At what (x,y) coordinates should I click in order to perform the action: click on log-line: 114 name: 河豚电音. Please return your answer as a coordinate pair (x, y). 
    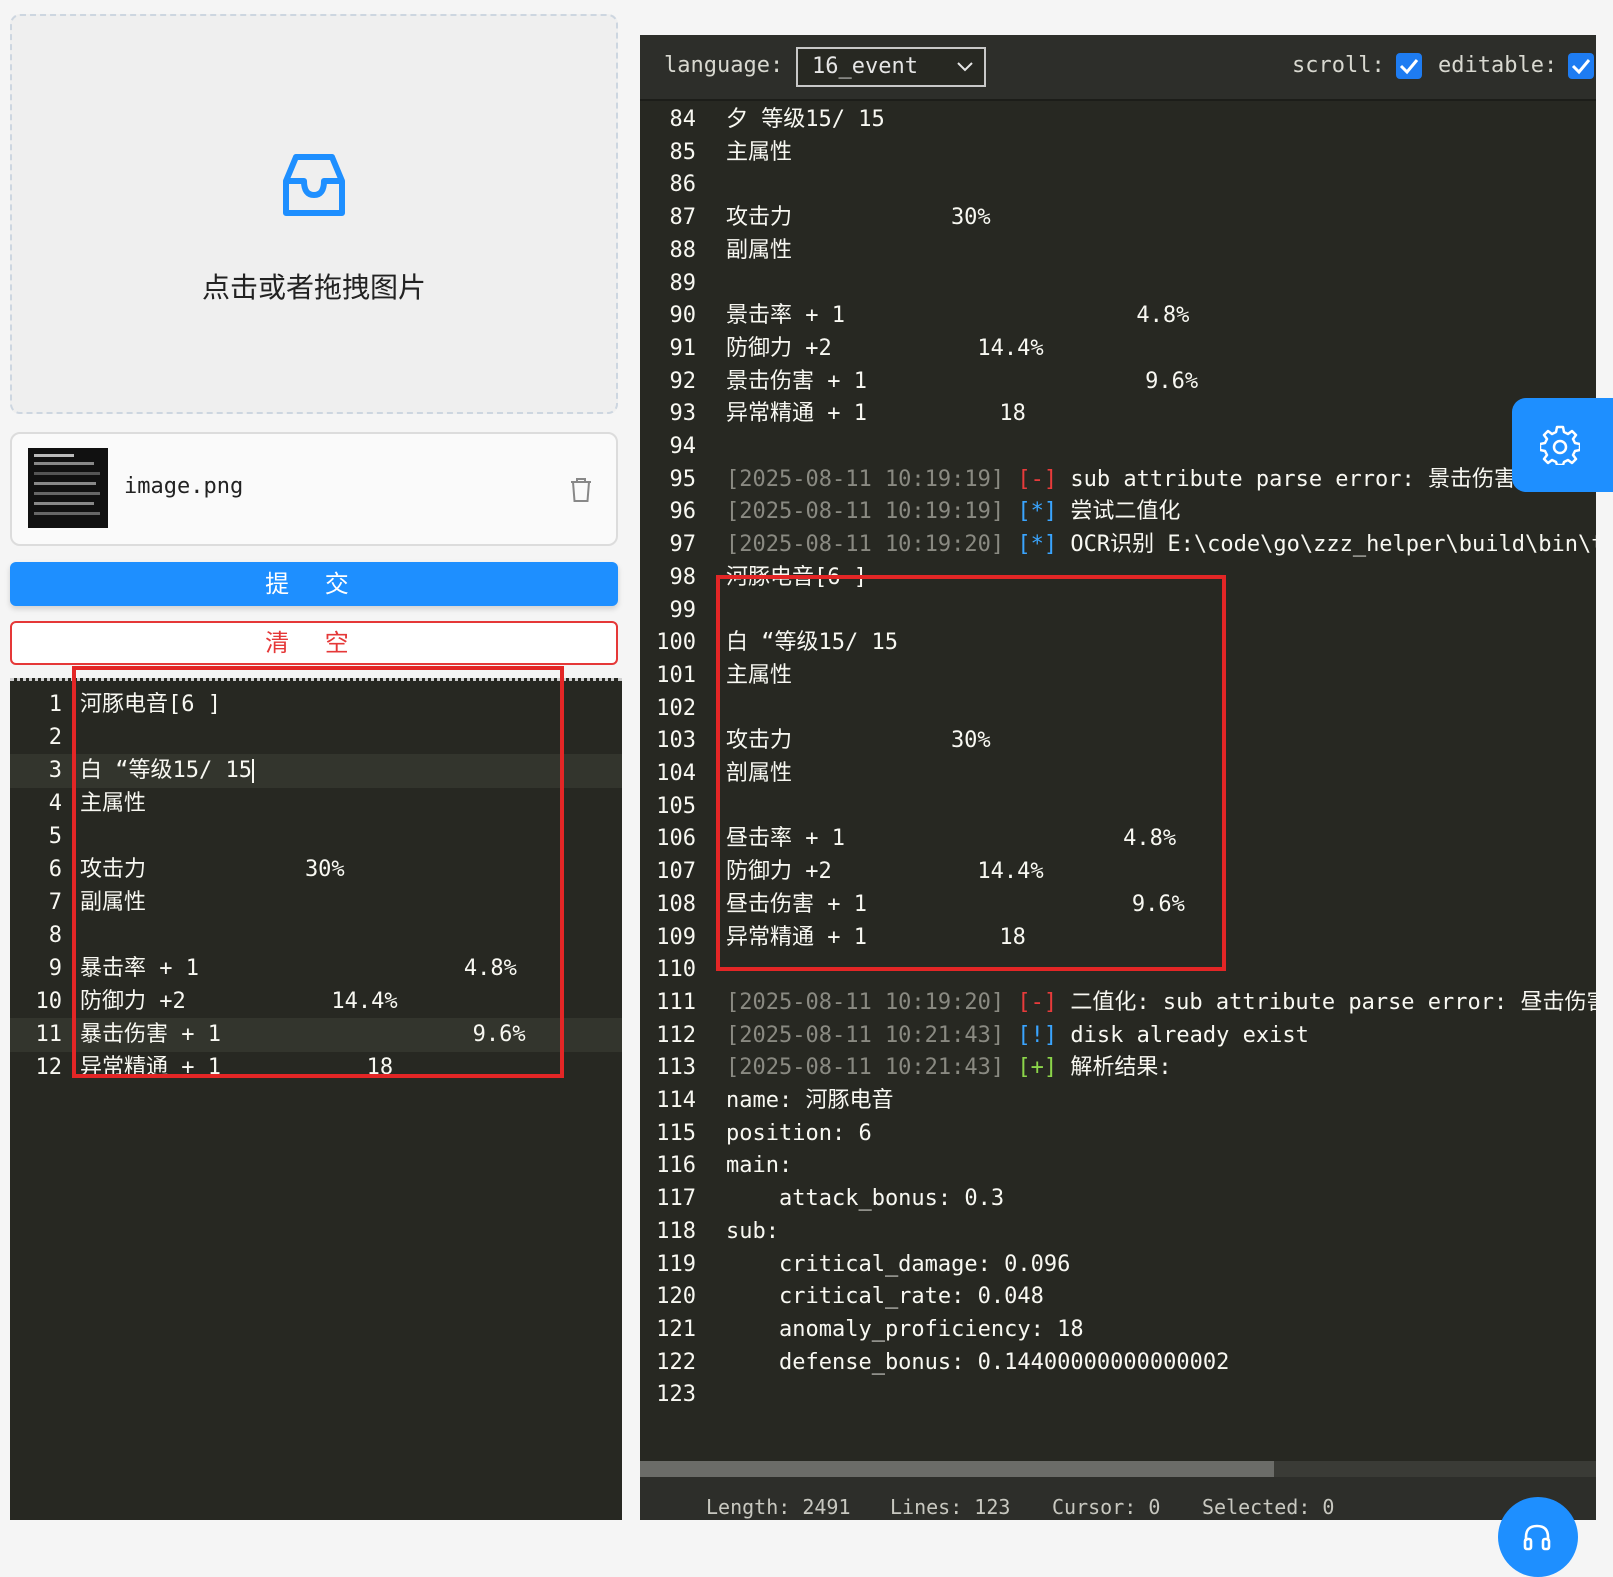
    Looking at the image, I should click on (775, 1100).